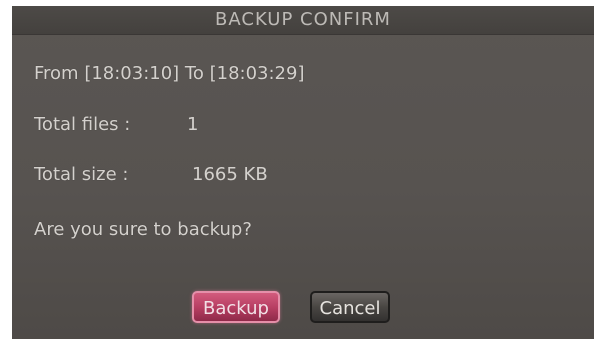 This screenshot has width=597, height=339. I want to click on dialog-titlebar: BACKUP CONFIRM, so click(303, 20).